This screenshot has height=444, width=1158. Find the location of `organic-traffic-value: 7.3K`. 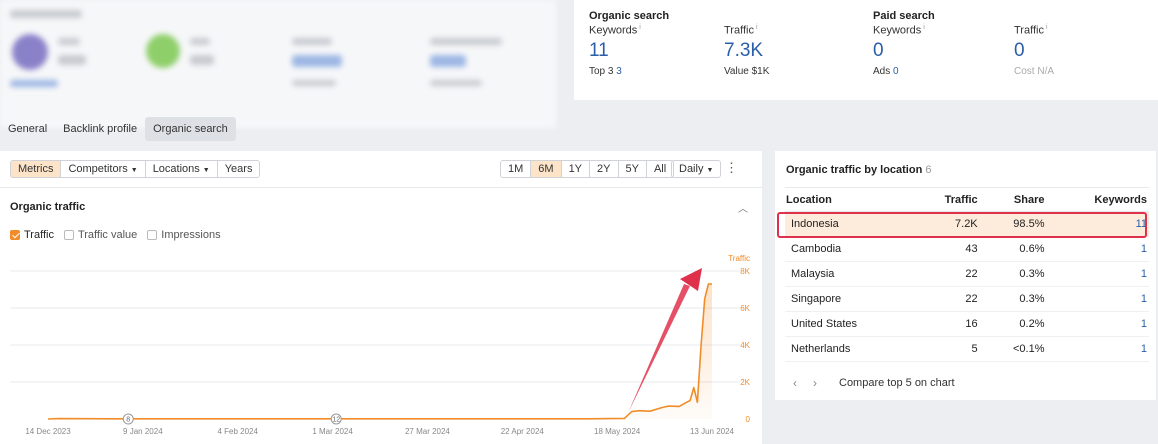

organic-traffic-value: 7.3K is located at coordinates (746, 51).